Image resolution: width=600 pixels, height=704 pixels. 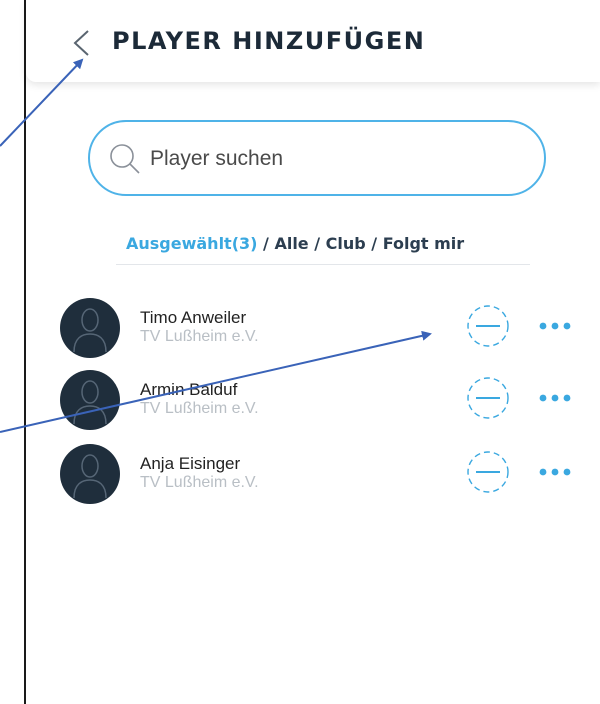 What do you see at coordinates (81, 43) in the screenshot?
I see `chevron-left-icon` at bounding box center [81, 43].